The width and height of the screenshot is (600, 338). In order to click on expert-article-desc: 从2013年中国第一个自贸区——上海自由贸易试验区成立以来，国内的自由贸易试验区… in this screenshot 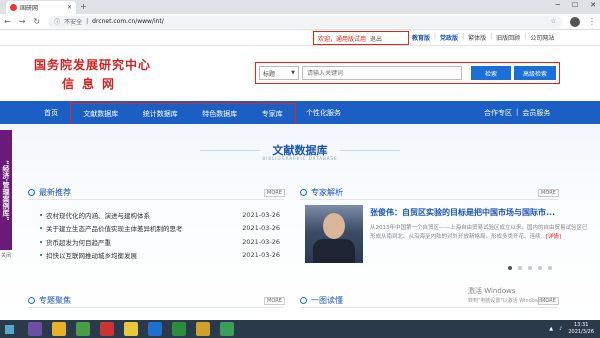, I will do `click(479, 232)`.